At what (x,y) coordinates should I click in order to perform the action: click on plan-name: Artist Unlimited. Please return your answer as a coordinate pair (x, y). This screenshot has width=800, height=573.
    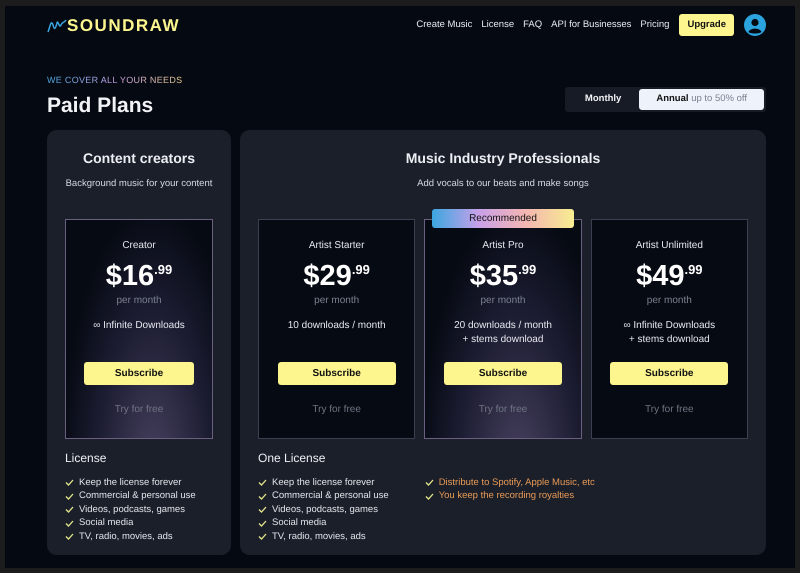
    Looking at the image, I should click on (669, 245).